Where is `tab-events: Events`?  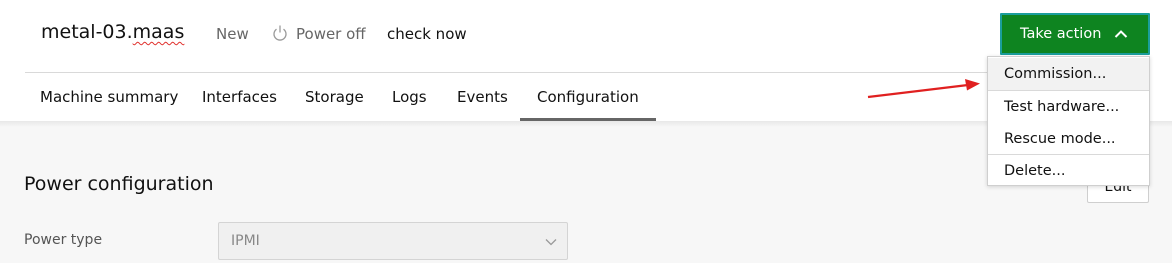 tab-events: Events is located at coordinates (482, 97).